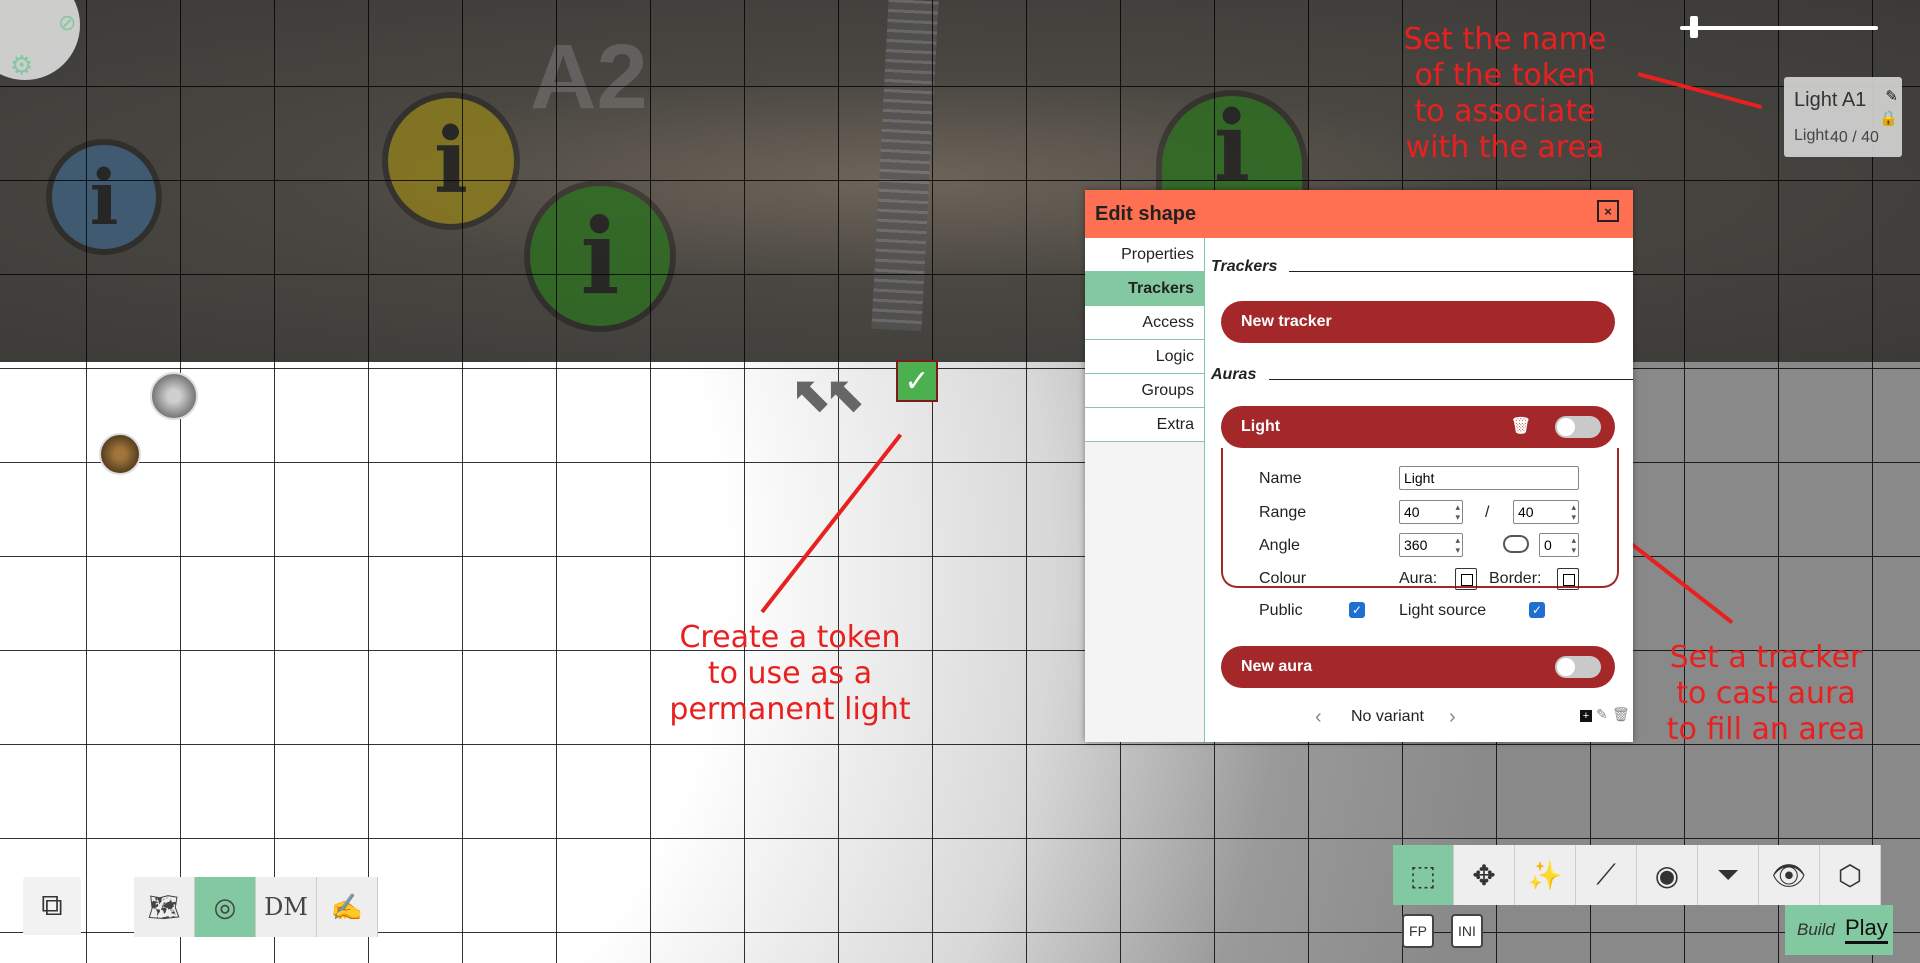  Describe the element at coordinates (1461, 271) in the screenshot. I see `trackers-divider` at that location.